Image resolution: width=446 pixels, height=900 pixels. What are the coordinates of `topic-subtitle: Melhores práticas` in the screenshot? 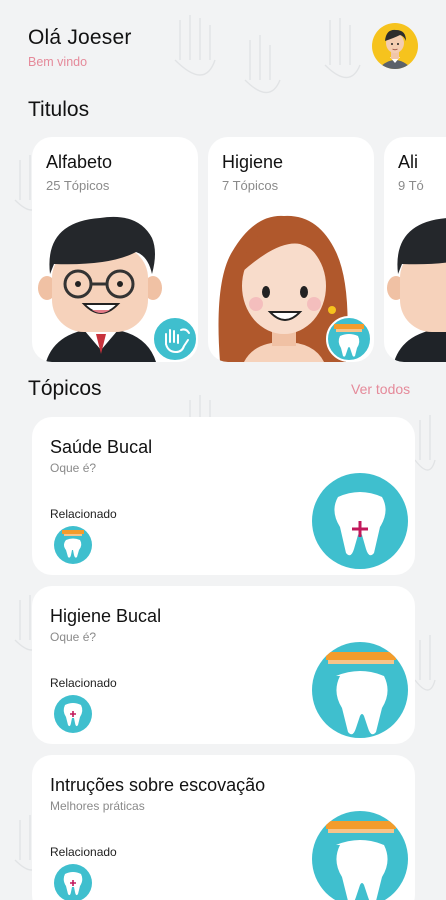 It's located at (97, 806).